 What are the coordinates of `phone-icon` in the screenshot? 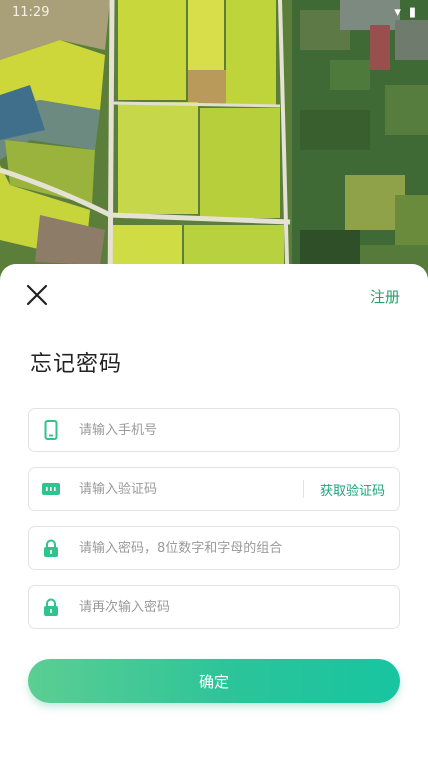 It's located at (51, 430).